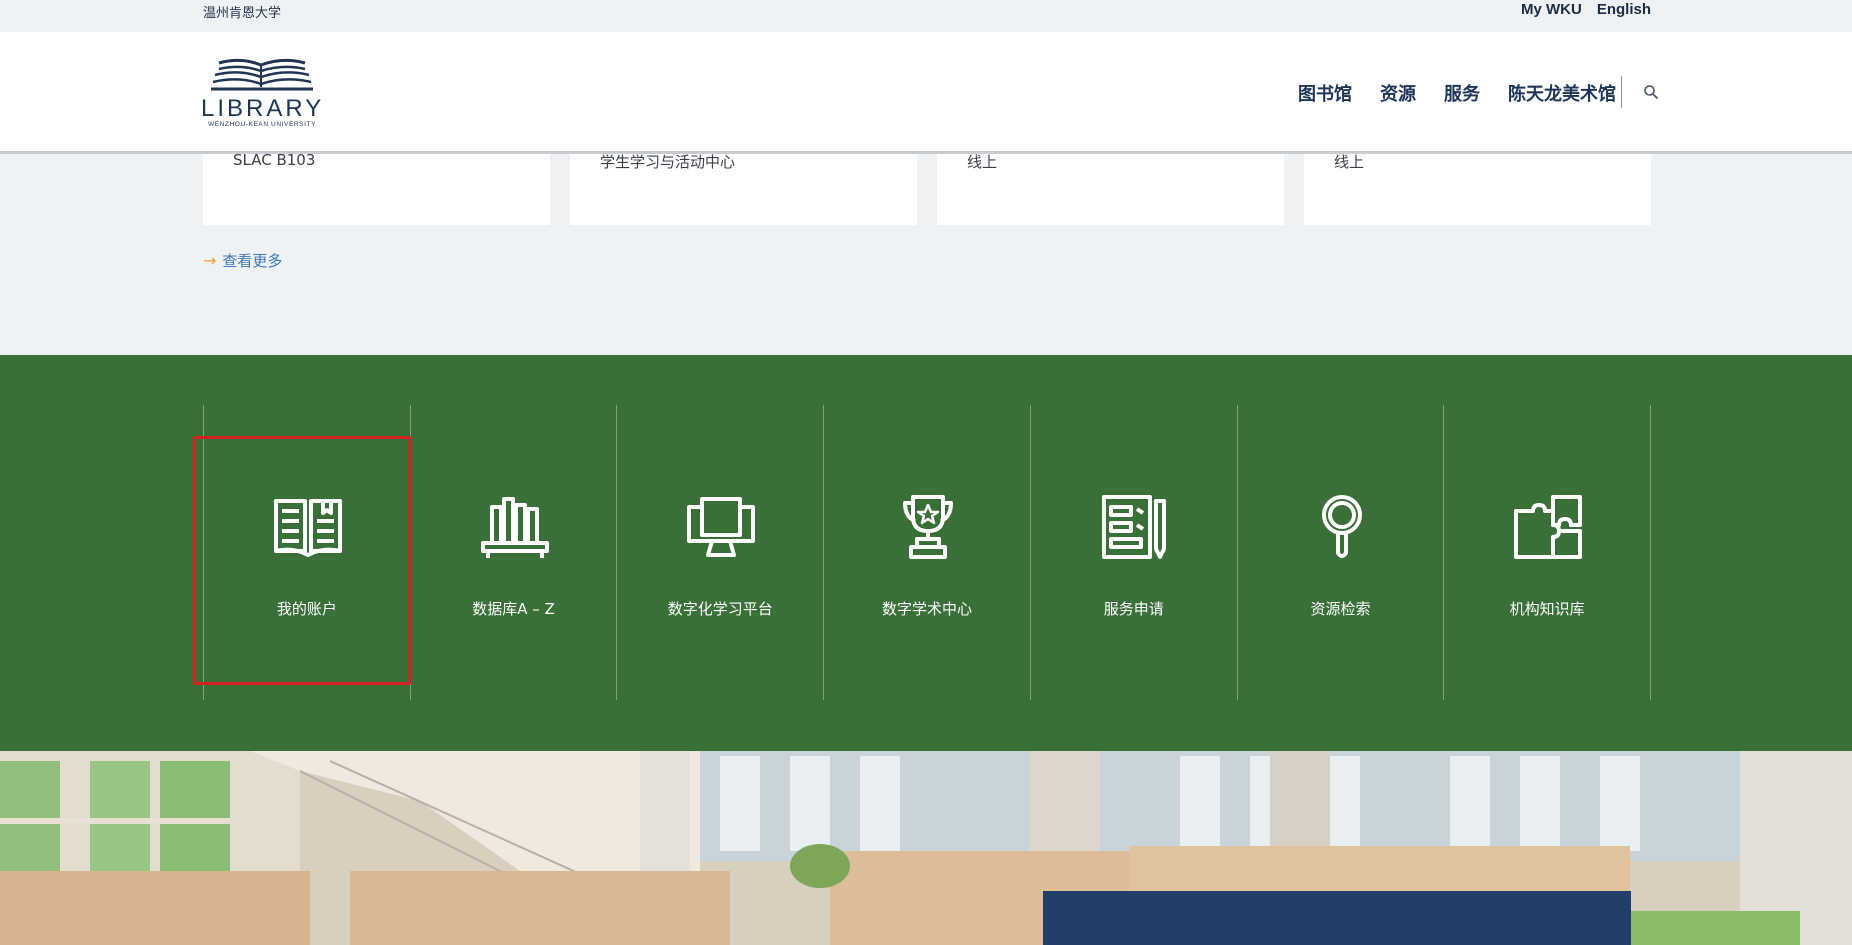  What do you see at coordinates (242, 11) in the screenshot?
I see `university-name: 温州肯恩大学` at bounding box center [242, 11].